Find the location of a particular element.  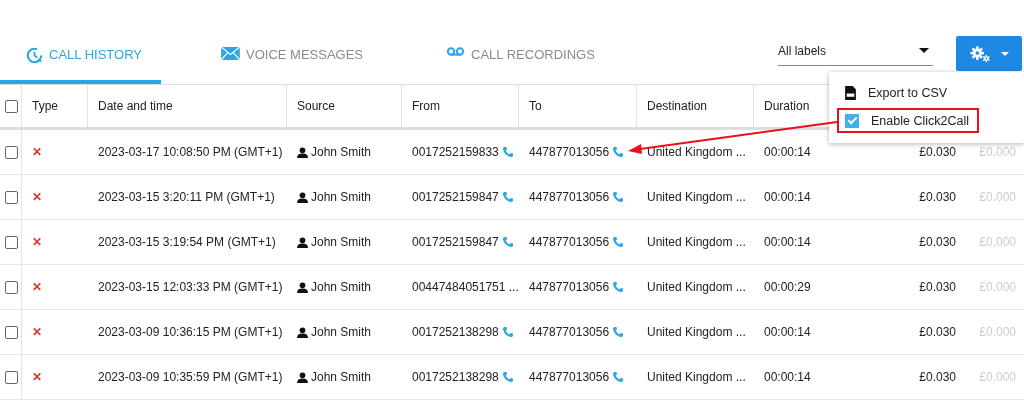

dropdown-caret-icon is located at coordinates (924, 50).